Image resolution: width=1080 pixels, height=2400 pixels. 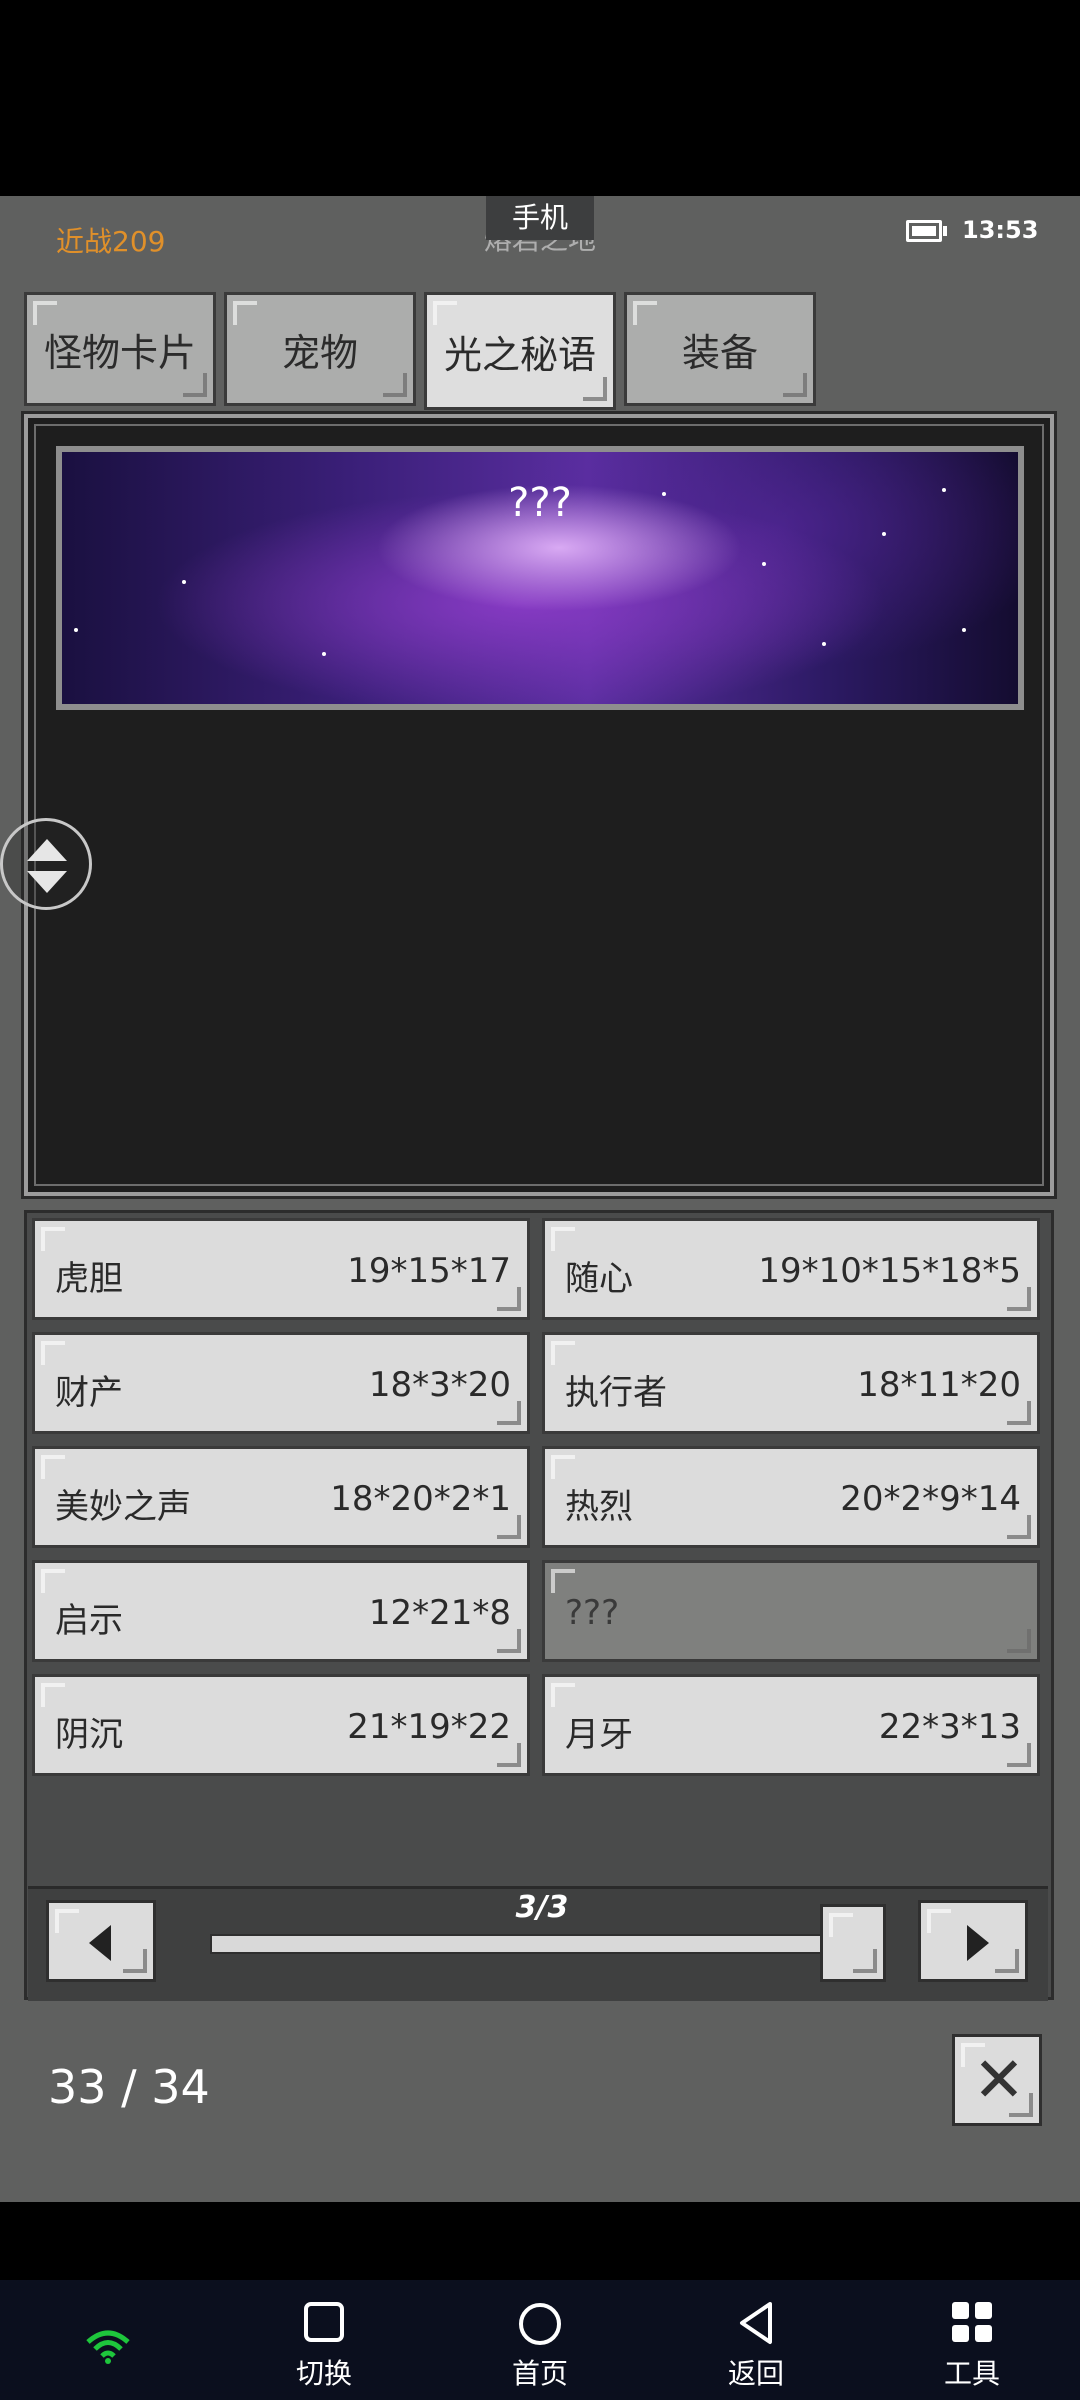 What do you see at coordinates (89, 1735) in the screenshot?
I see `item-name: 阴沉` at bounding box center [89, 1735].